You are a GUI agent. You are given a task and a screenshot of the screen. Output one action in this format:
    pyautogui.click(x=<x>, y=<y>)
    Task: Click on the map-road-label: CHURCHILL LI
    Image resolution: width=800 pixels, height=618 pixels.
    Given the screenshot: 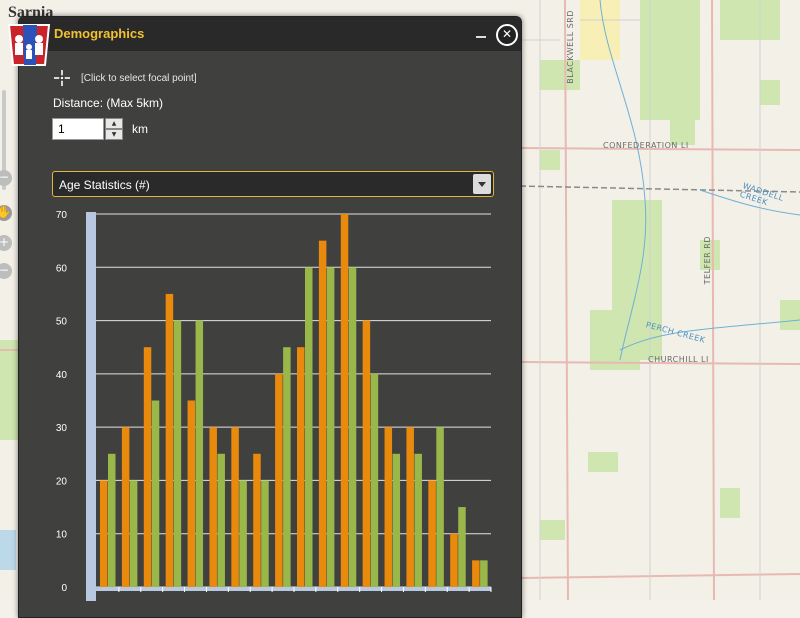 What is the action you would take?
    pyautogui.click(x=678, y=359)
    